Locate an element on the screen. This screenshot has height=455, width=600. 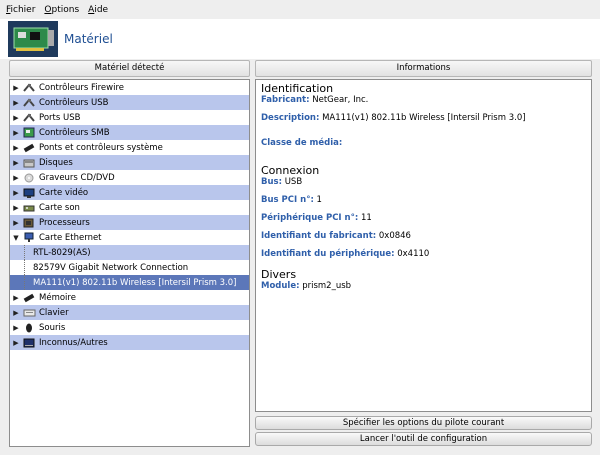
field-device-id: Identifiant du périphérique: 0x4110 is located at coordinates (423, 254).